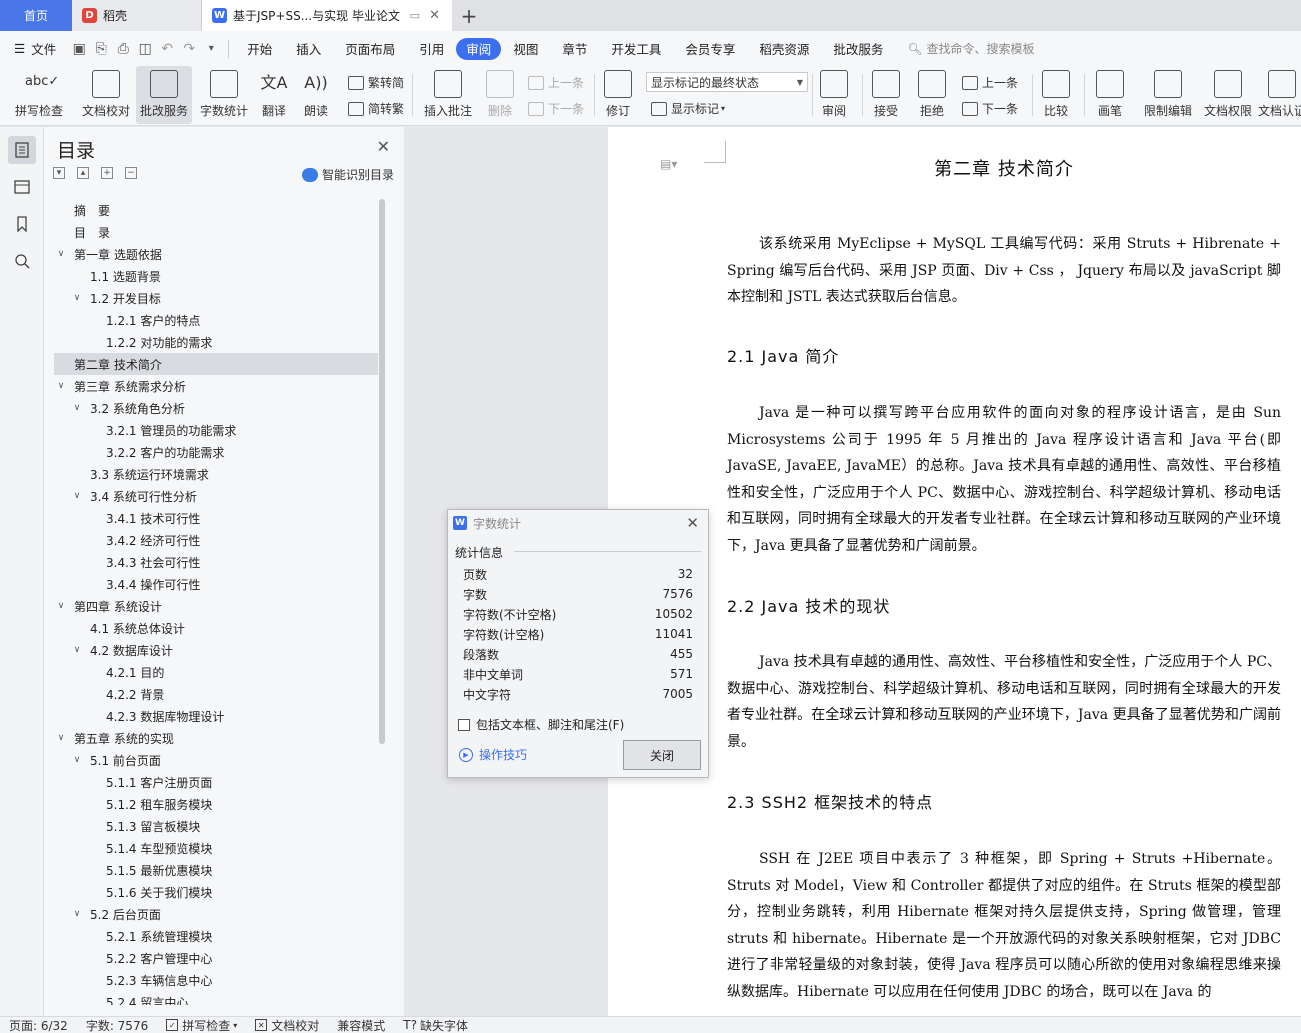 The width and height of the screenshot is (1301, 1033). Describe the element at coordinates (216, 848) in the screenshot. I see `toc-item: 5.1.4 车型预览模块` at that location.